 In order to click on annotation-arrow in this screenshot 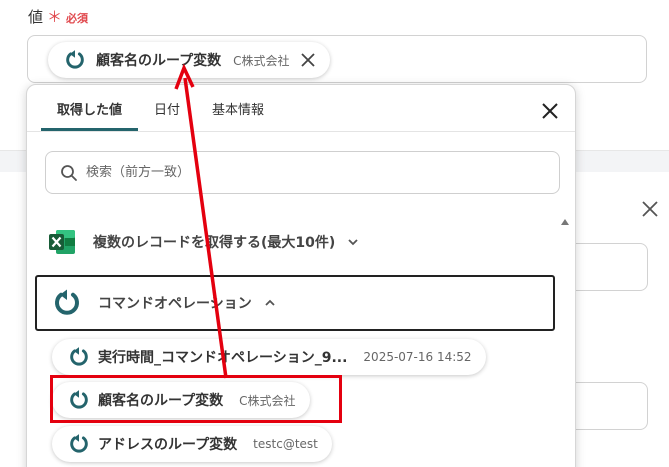, I will do `click(201, 221)`.